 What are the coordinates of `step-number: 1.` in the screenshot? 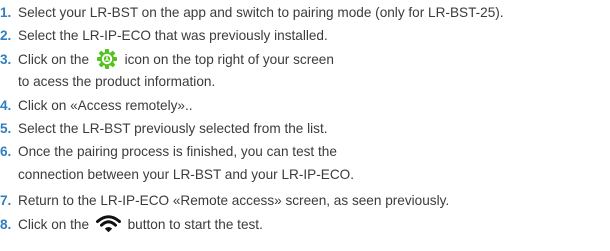 It's located at (6, 12).